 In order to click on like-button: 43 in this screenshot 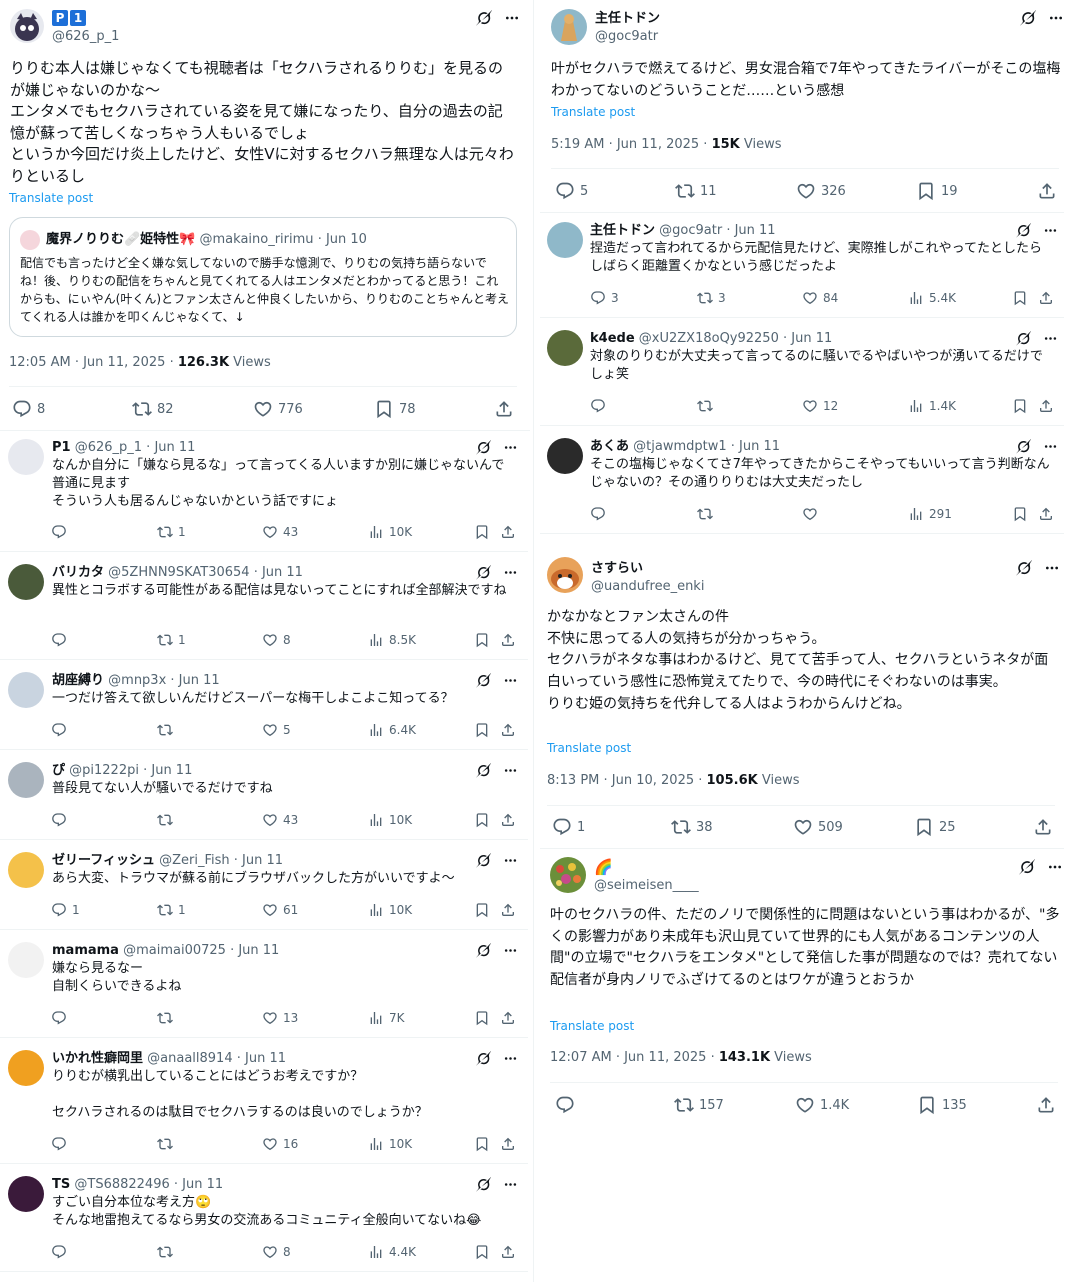, I will do `click(280, 532)`.